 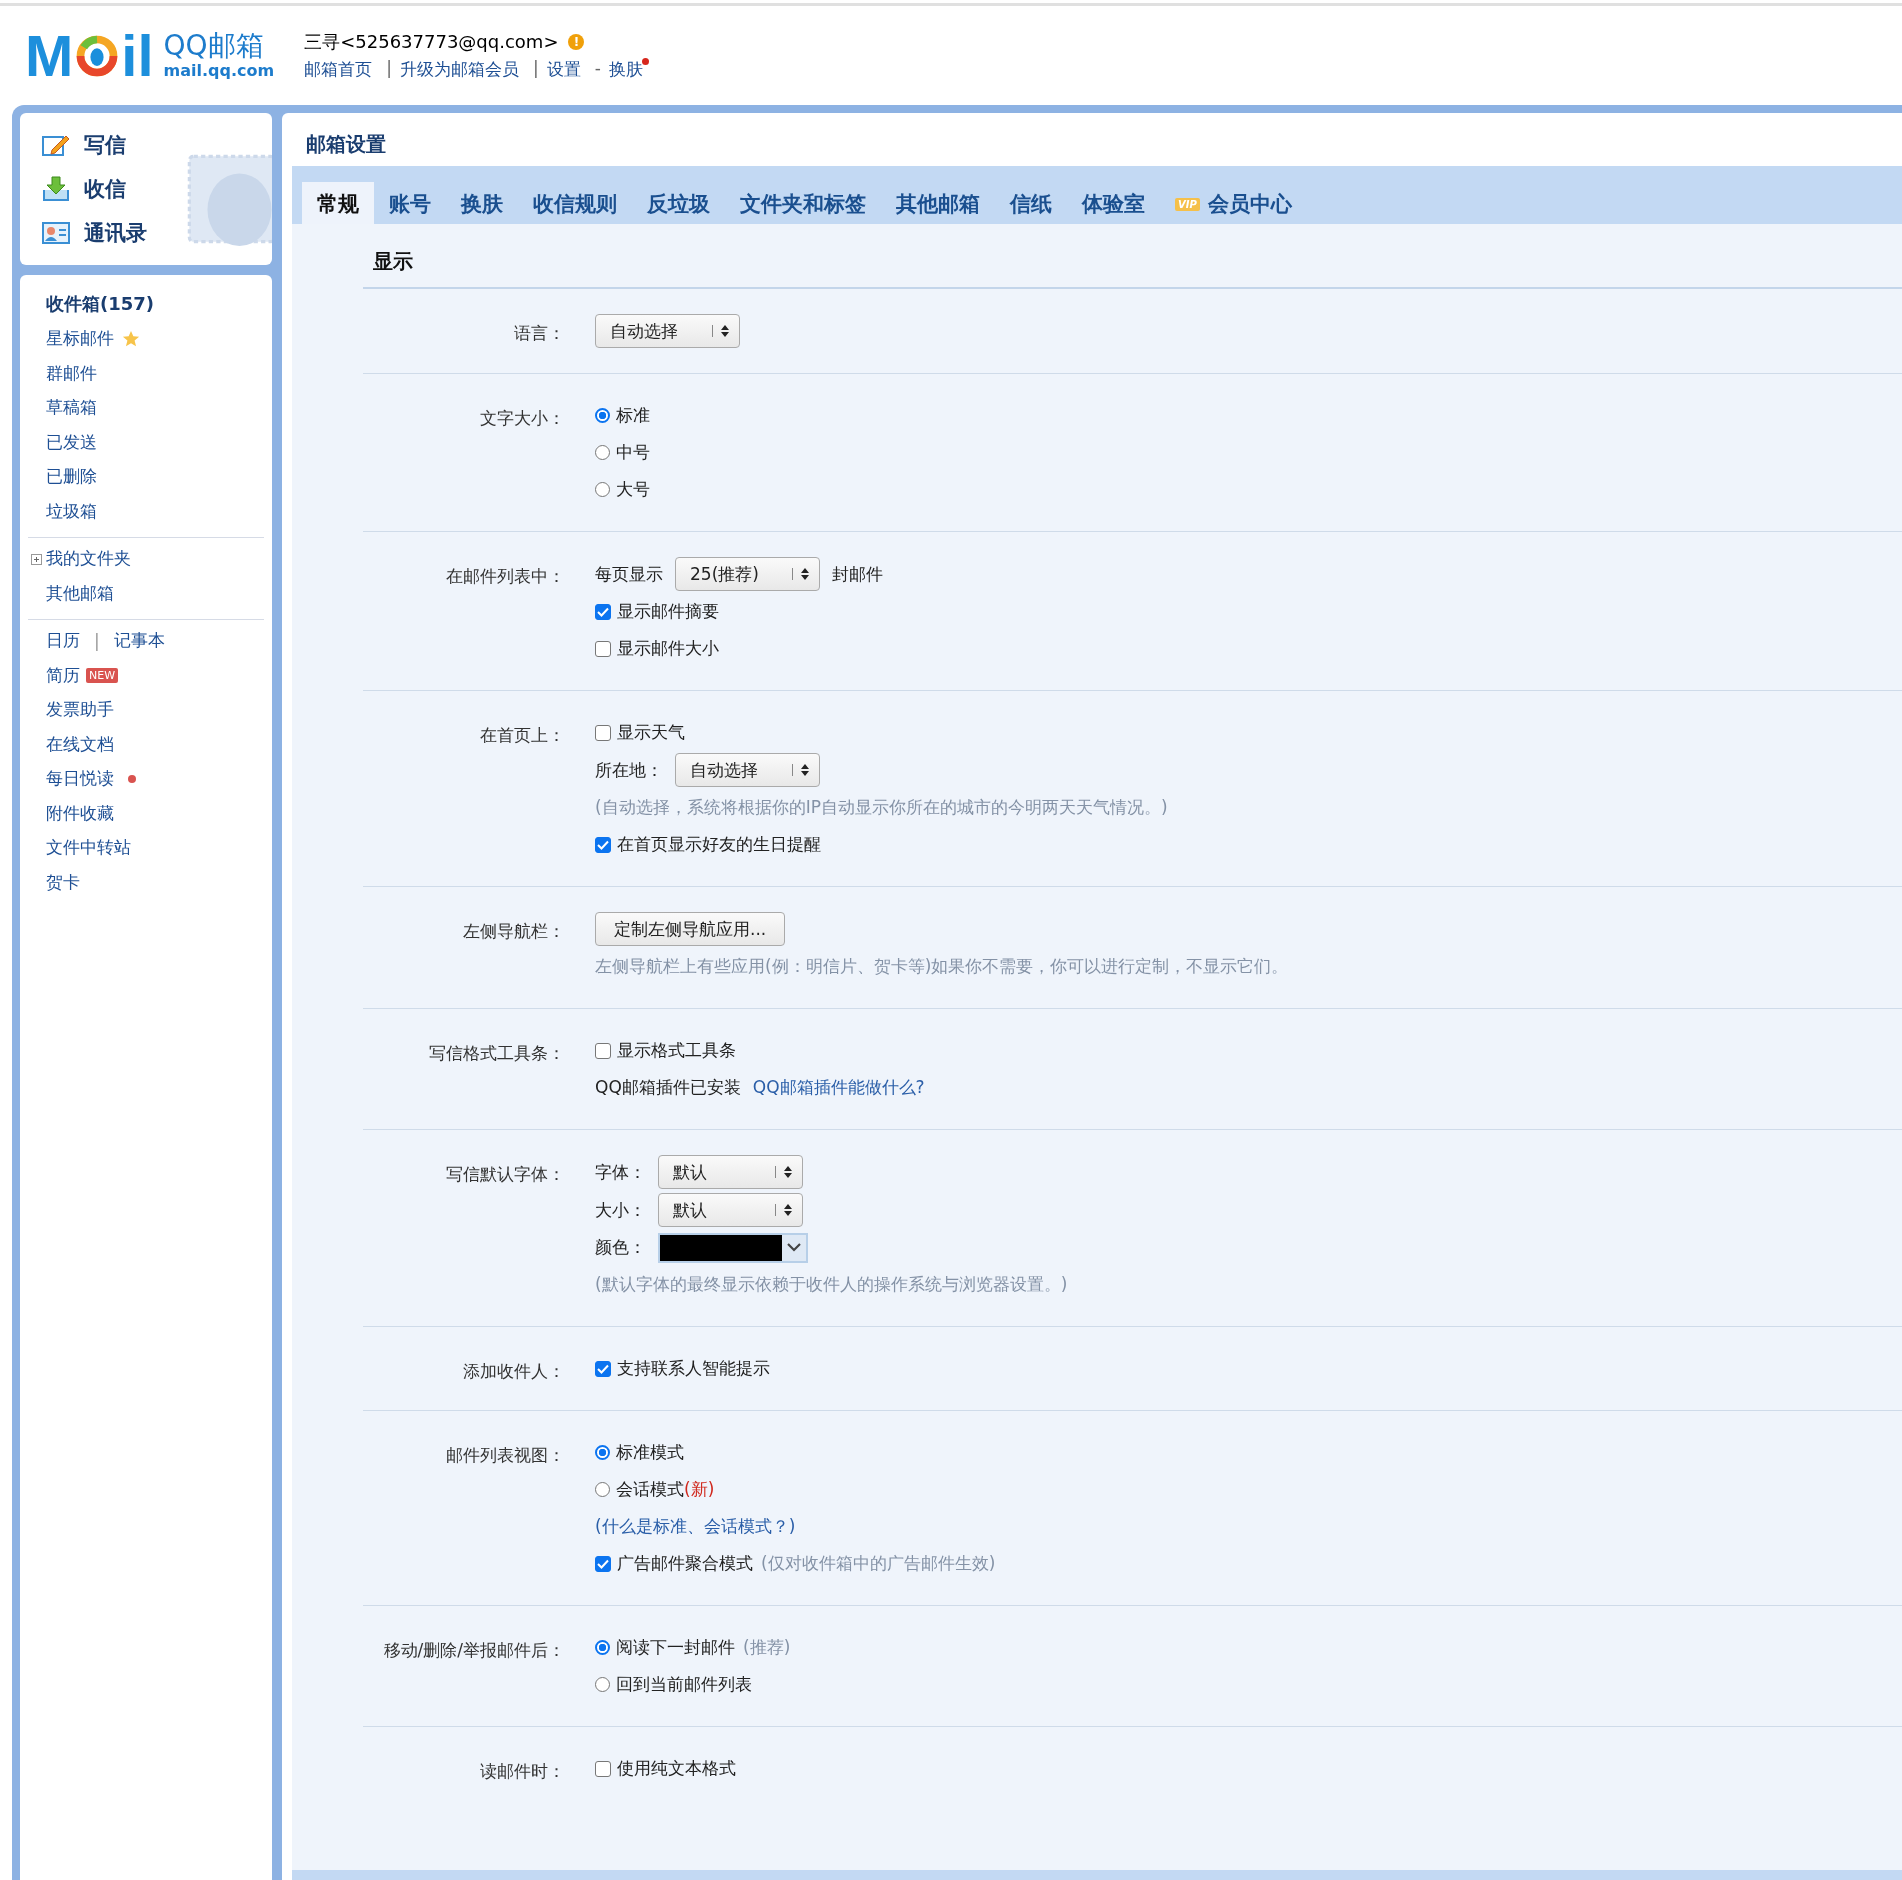 What do you see at coordinates (214, 46) in the screenshot?
I see `logo-name: QQ邮箱` at bounding box center [214, 46].